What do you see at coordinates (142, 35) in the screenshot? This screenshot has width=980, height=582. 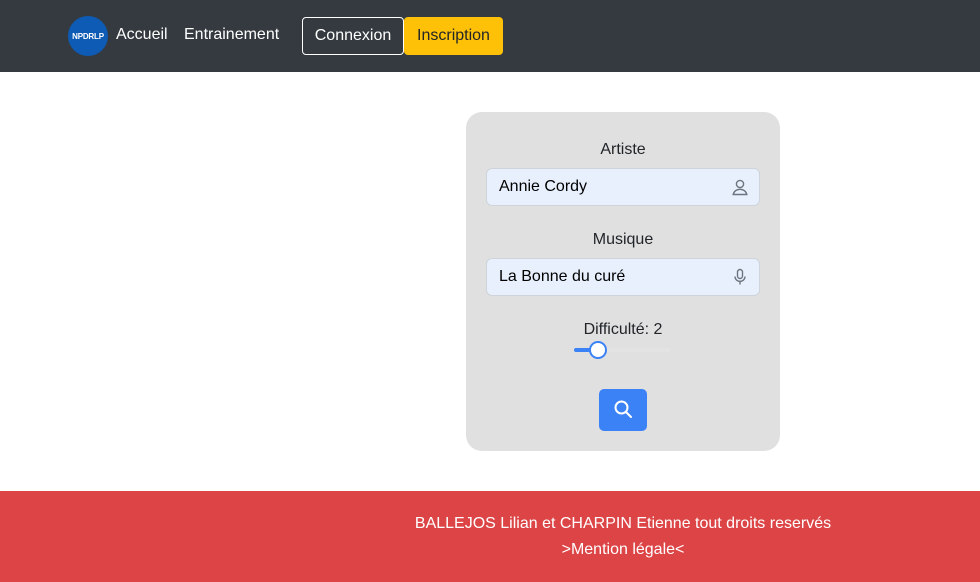 I see `nav-link-accueil: Accueil` at bounding box center [142, 35].